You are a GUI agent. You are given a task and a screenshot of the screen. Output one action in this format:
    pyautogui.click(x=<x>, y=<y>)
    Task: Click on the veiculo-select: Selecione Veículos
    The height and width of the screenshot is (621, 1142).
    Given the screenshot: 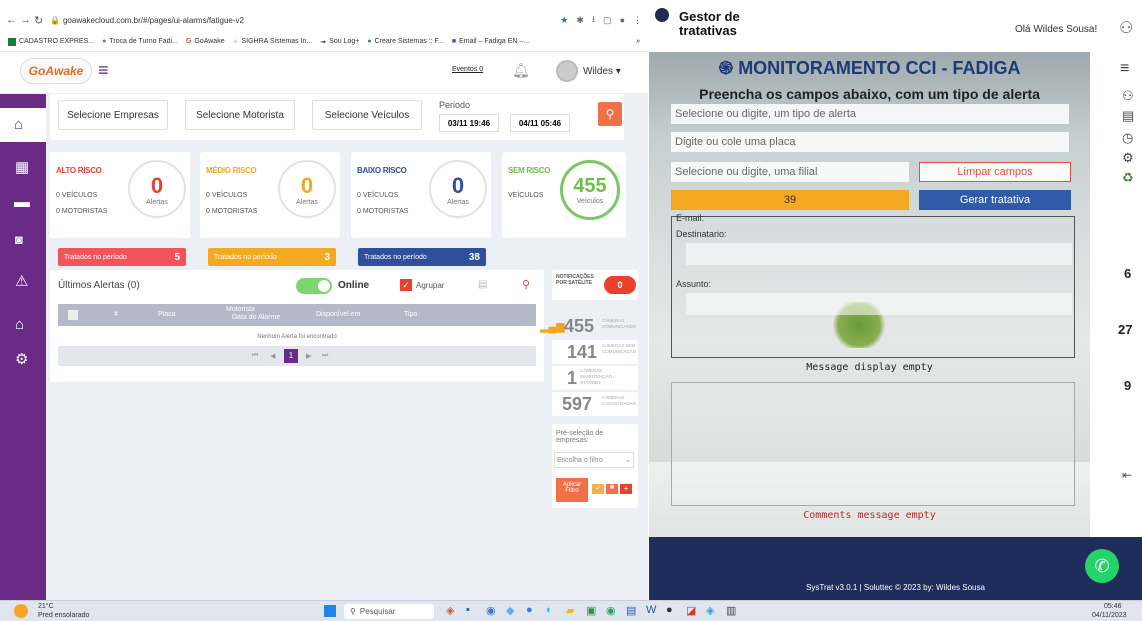 What is the action you would take?
    pyautogui.click(x=367, y=115)
    